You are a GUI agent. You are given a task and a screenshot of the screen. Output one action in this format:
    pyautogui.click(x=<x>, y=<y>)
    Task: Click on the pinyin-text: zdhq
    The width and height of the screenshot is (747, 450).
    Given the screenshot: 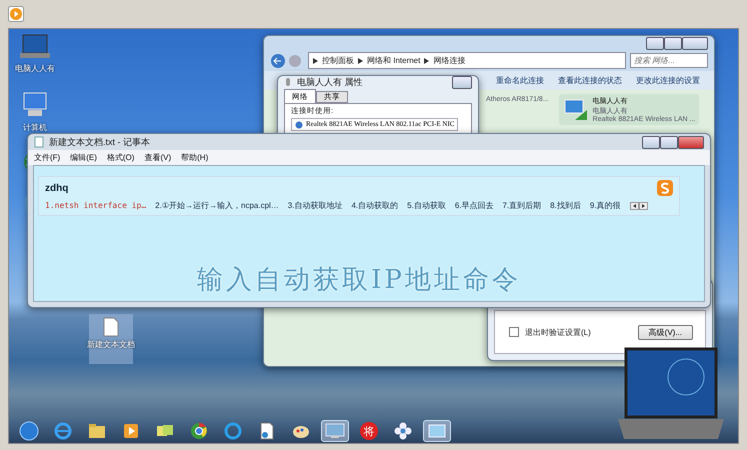 What is the action you would take?
    pyautogui.click(x=56, y=188)
    